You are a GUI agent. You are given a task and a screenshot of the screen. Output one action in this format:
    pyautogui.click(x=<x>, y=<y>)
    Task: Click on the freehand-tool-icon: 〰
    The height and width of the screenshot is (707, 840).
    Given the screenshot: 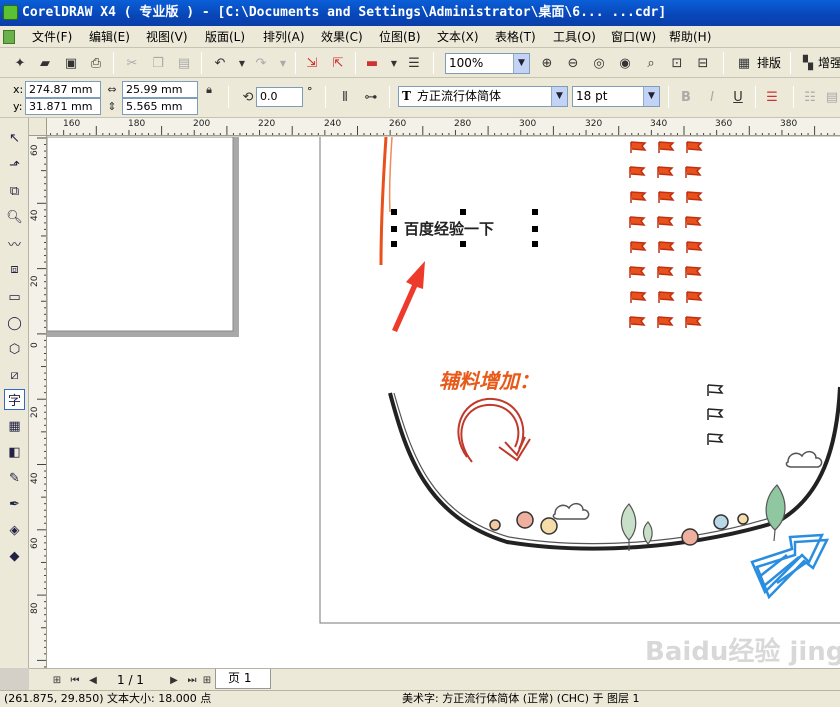 What is the action you would take?
    pyautogui.click(x=14, y=243)
    